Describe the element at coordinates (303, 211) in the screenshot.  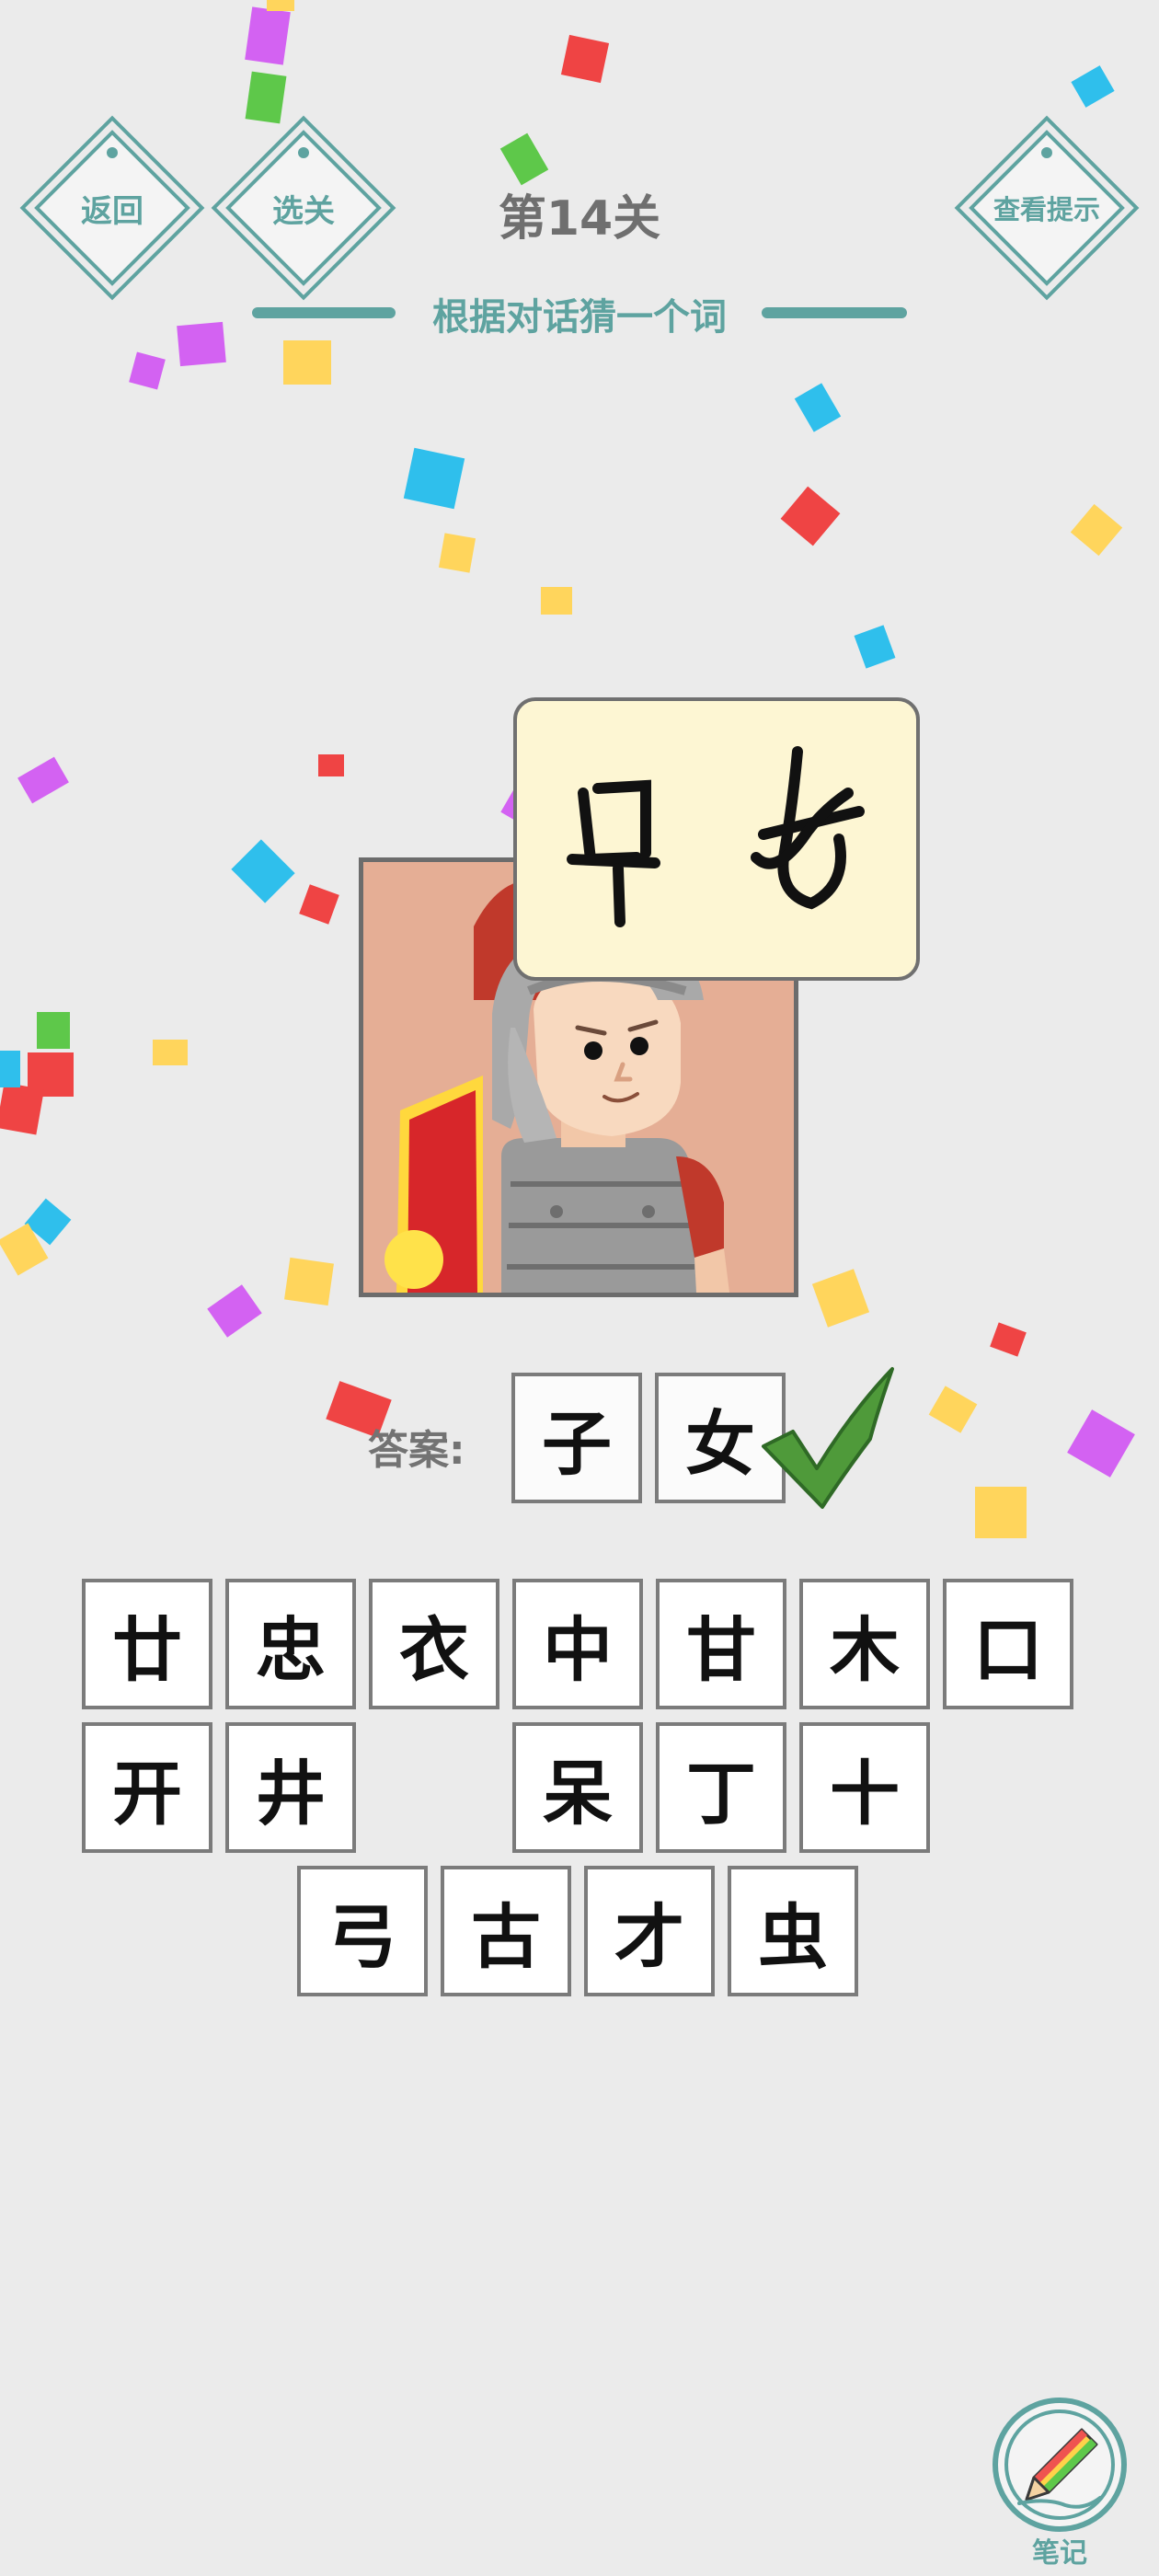
I see `select-level-label: 选关` at that location.